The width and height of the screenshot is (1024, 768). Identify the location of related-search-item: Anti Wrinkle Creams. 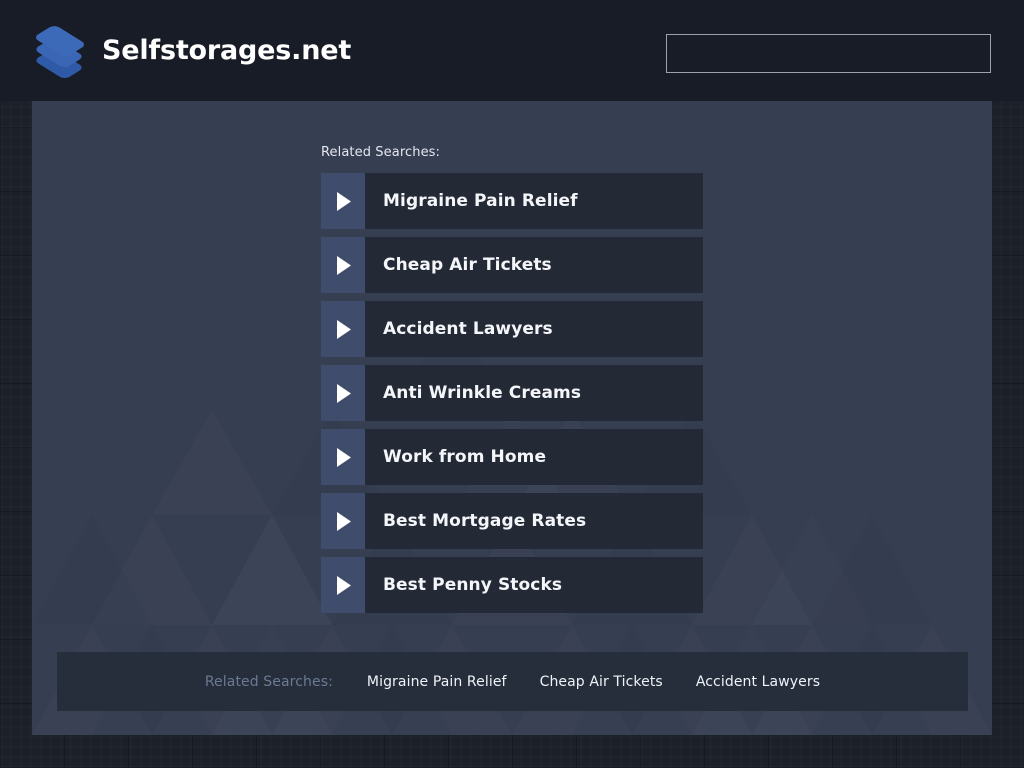
(512, 393).